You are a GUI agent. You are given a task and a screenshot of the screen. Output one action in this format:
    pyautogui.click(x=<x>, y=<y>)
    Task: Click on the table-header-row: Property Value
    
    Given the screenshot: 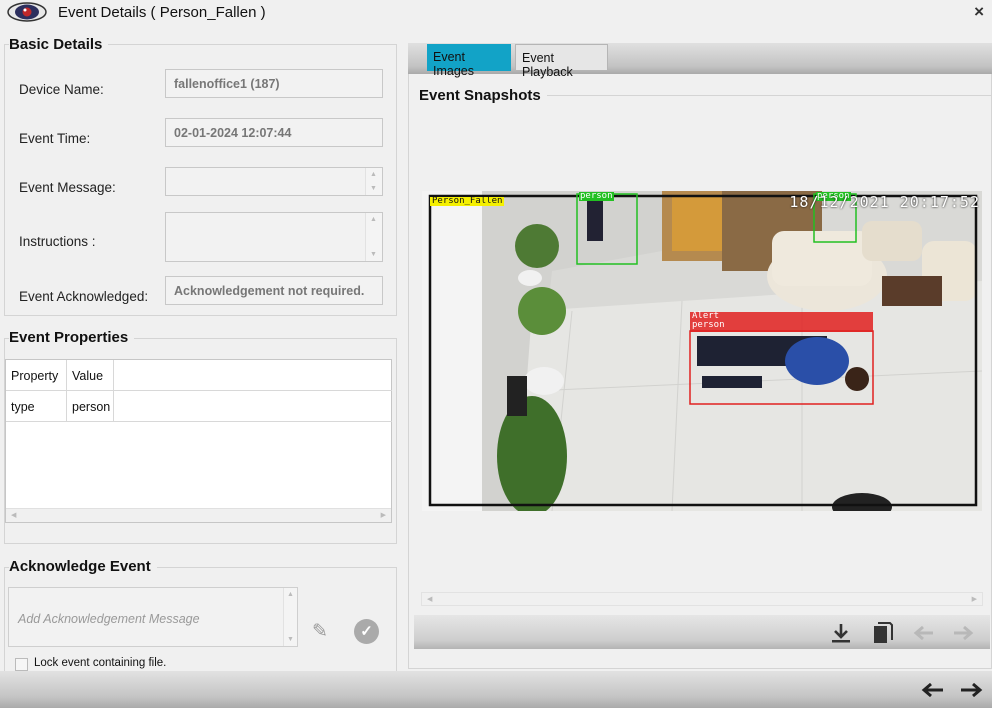 What is the action you would take?
    pyautogui.click(x=199, y=375)
    